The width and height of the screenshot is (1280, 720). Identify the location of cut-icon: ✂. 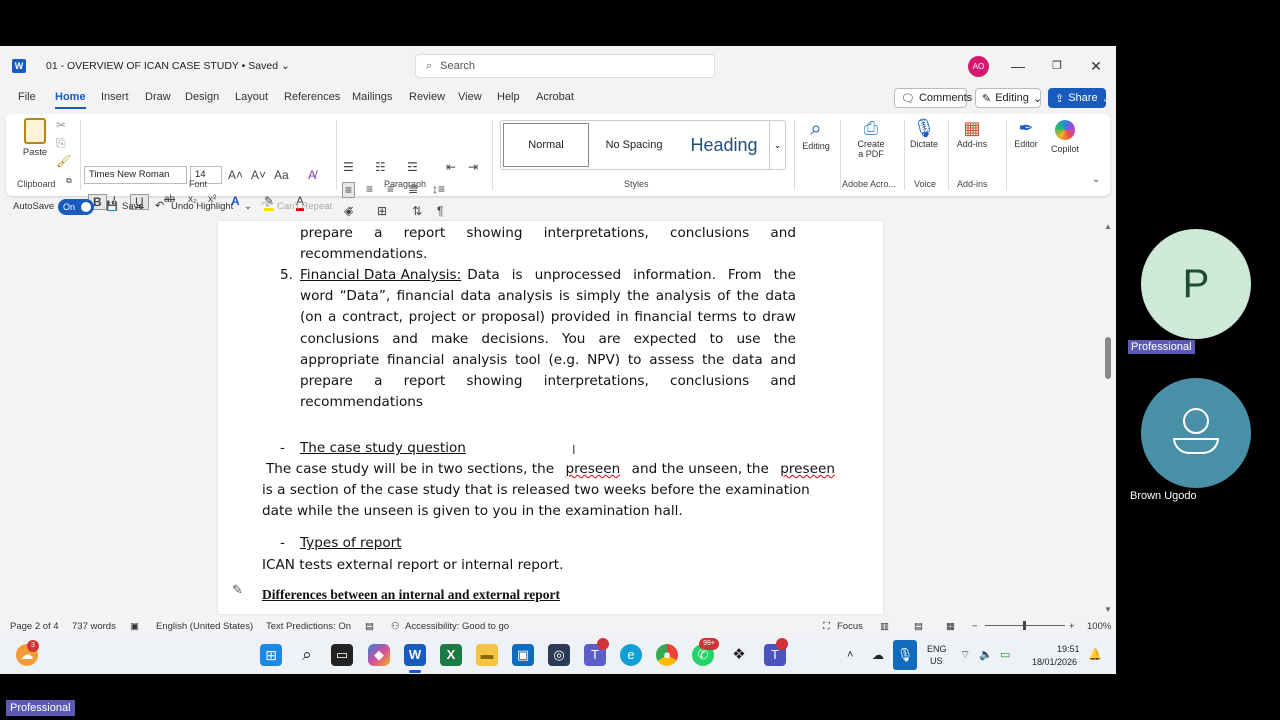
(61, 125).